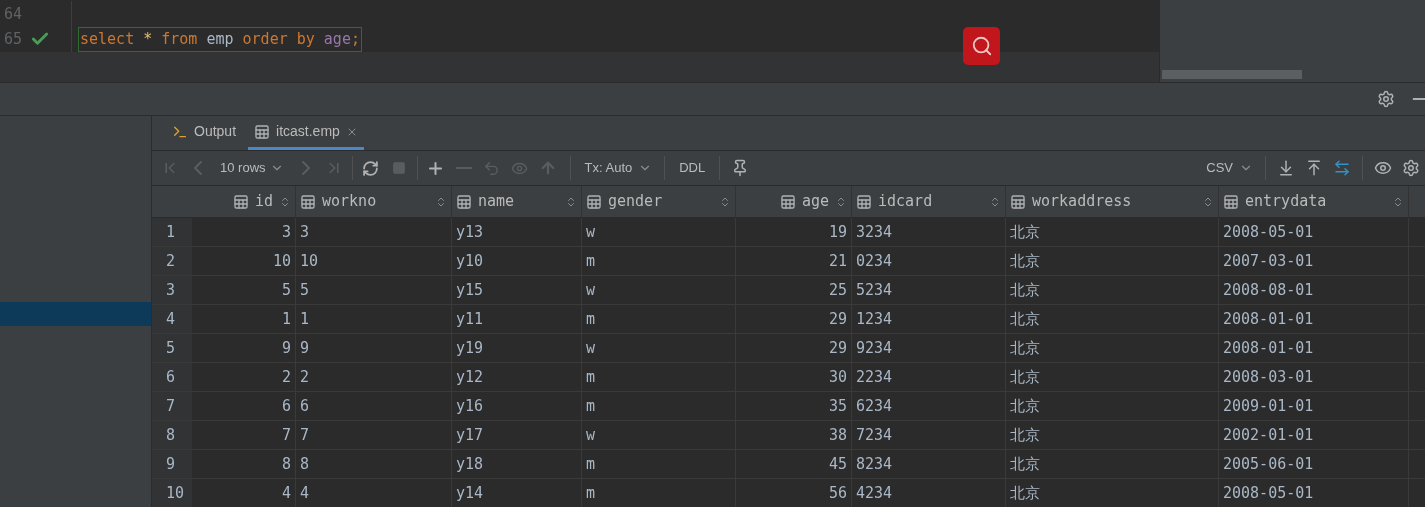  Describe the element at coordinates (1314, 464) in the screenshot. I see `table-cell: 2005-06-01` at that location.